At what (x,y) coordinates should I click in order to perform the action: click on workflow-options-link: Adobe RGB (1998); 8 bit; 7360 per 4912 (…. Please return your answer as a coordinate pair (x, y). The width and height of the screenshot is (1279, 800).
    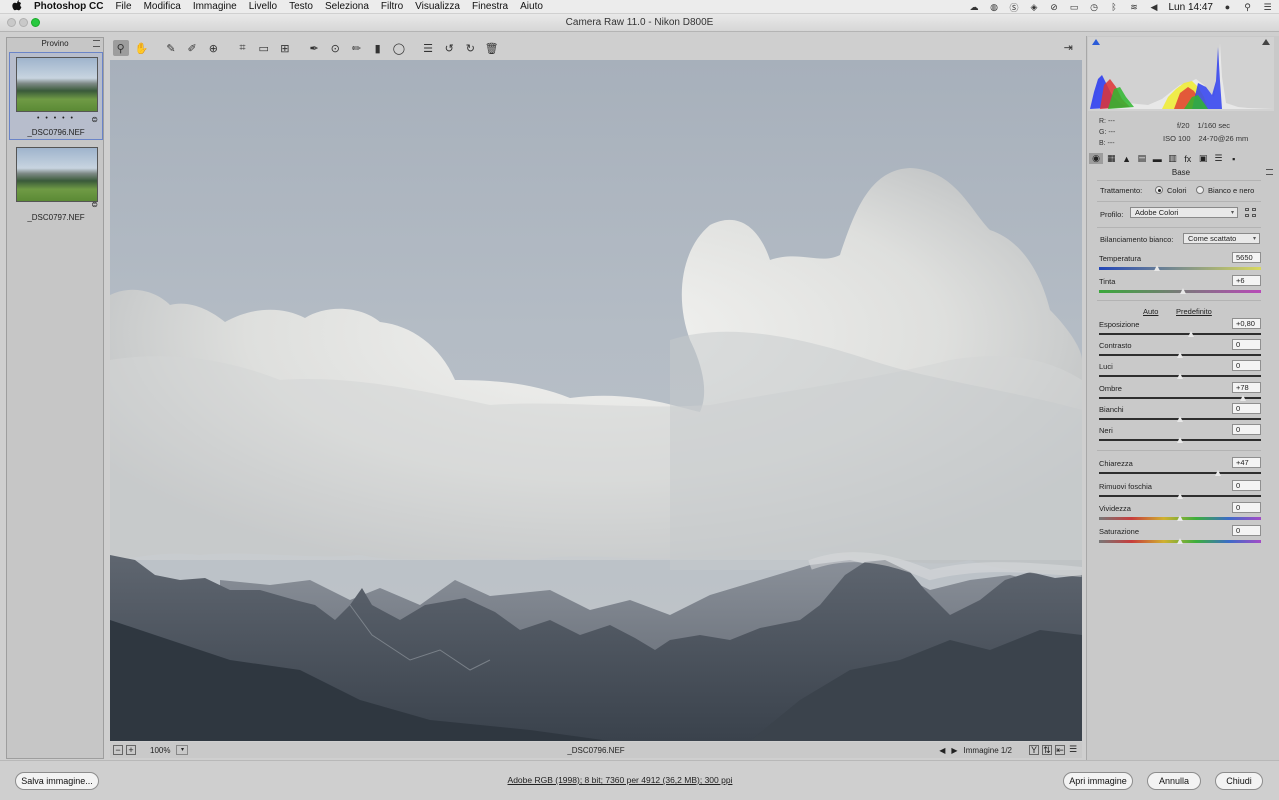
    Looking at the image, I should click on (620, 780).